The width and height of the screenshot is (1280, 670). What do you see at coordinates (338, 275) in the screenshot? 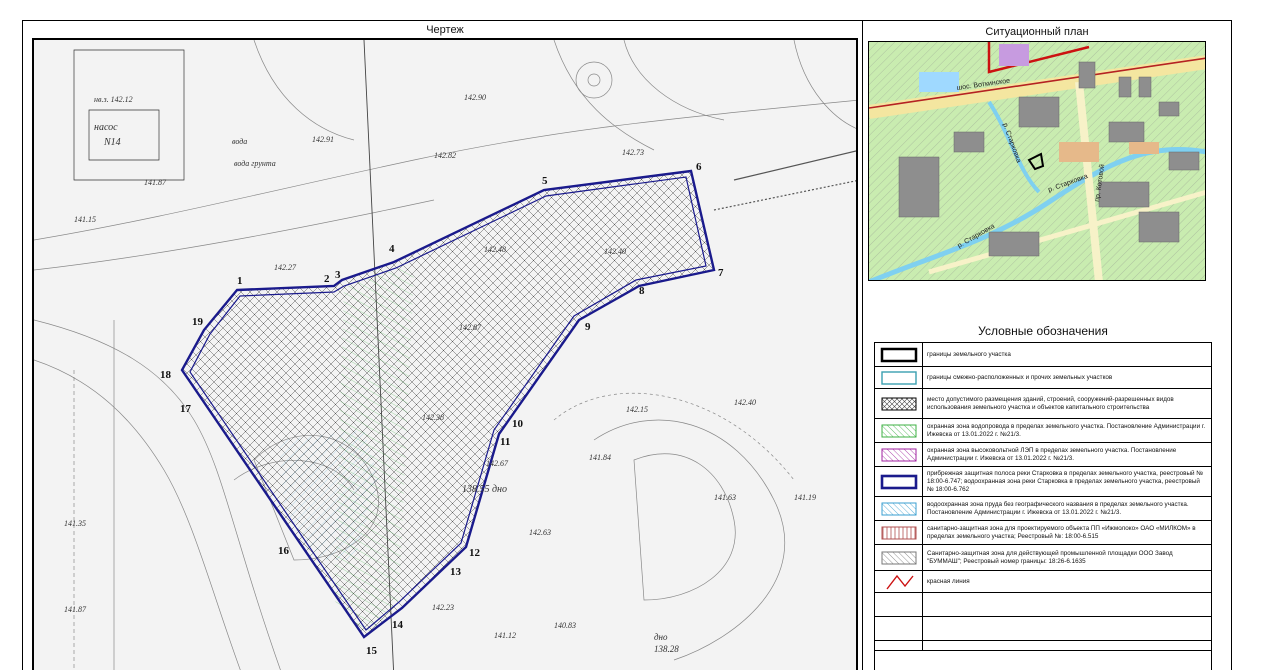
I see `point-label: 3` at bounding box center [338, 275].